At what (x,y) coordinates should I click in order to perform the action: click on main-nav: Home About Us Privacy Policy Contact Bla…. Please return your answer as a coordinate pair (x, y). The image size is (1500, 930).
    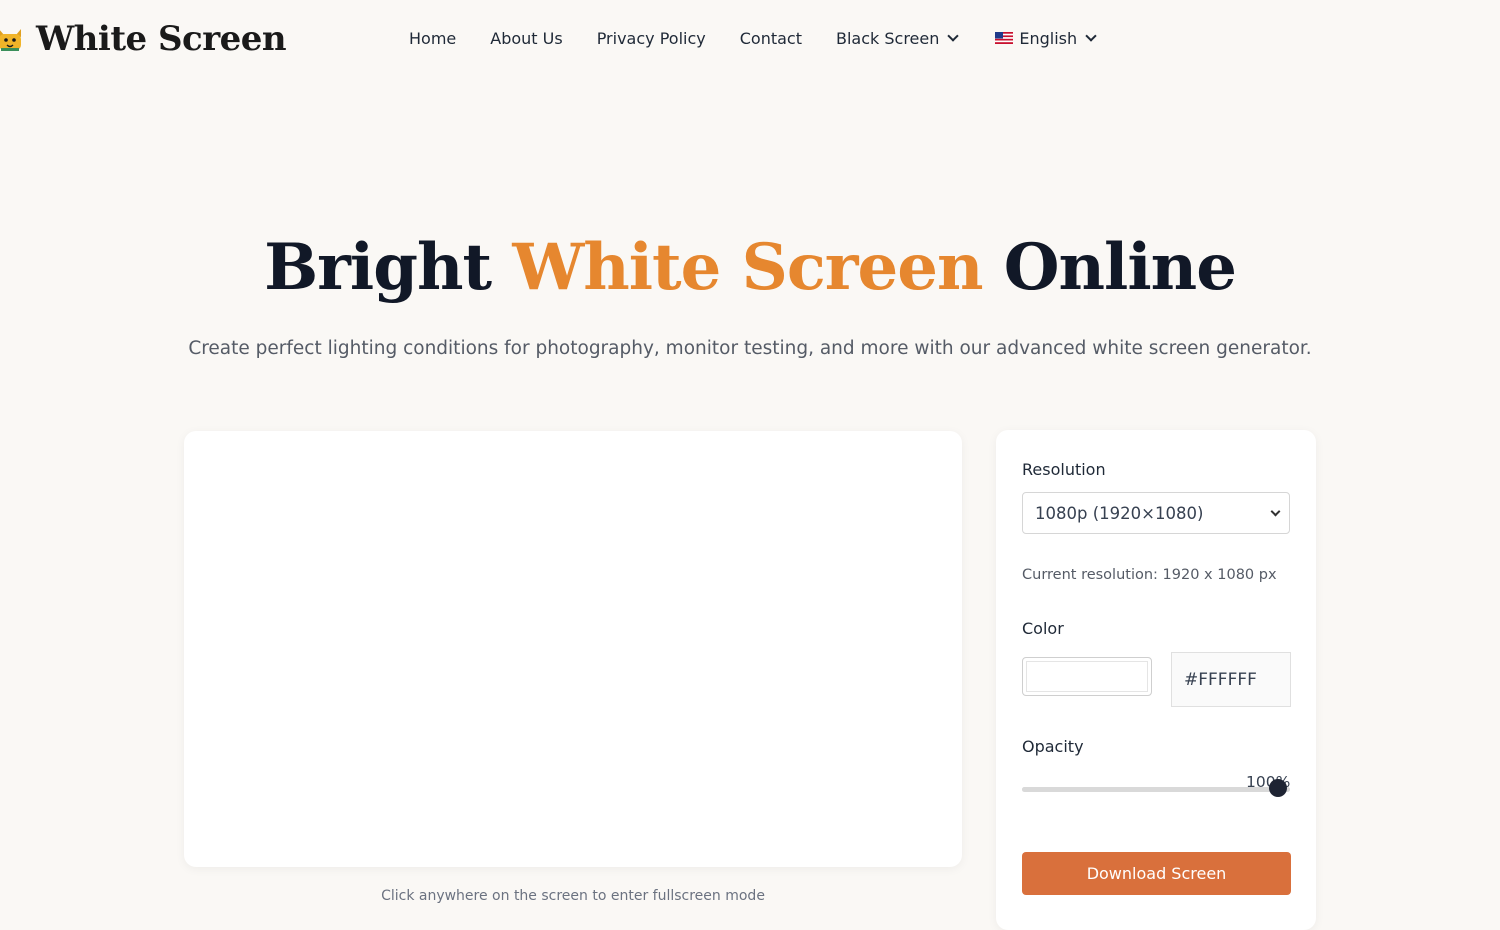
    Looking at the image, I should click on (769, 38).